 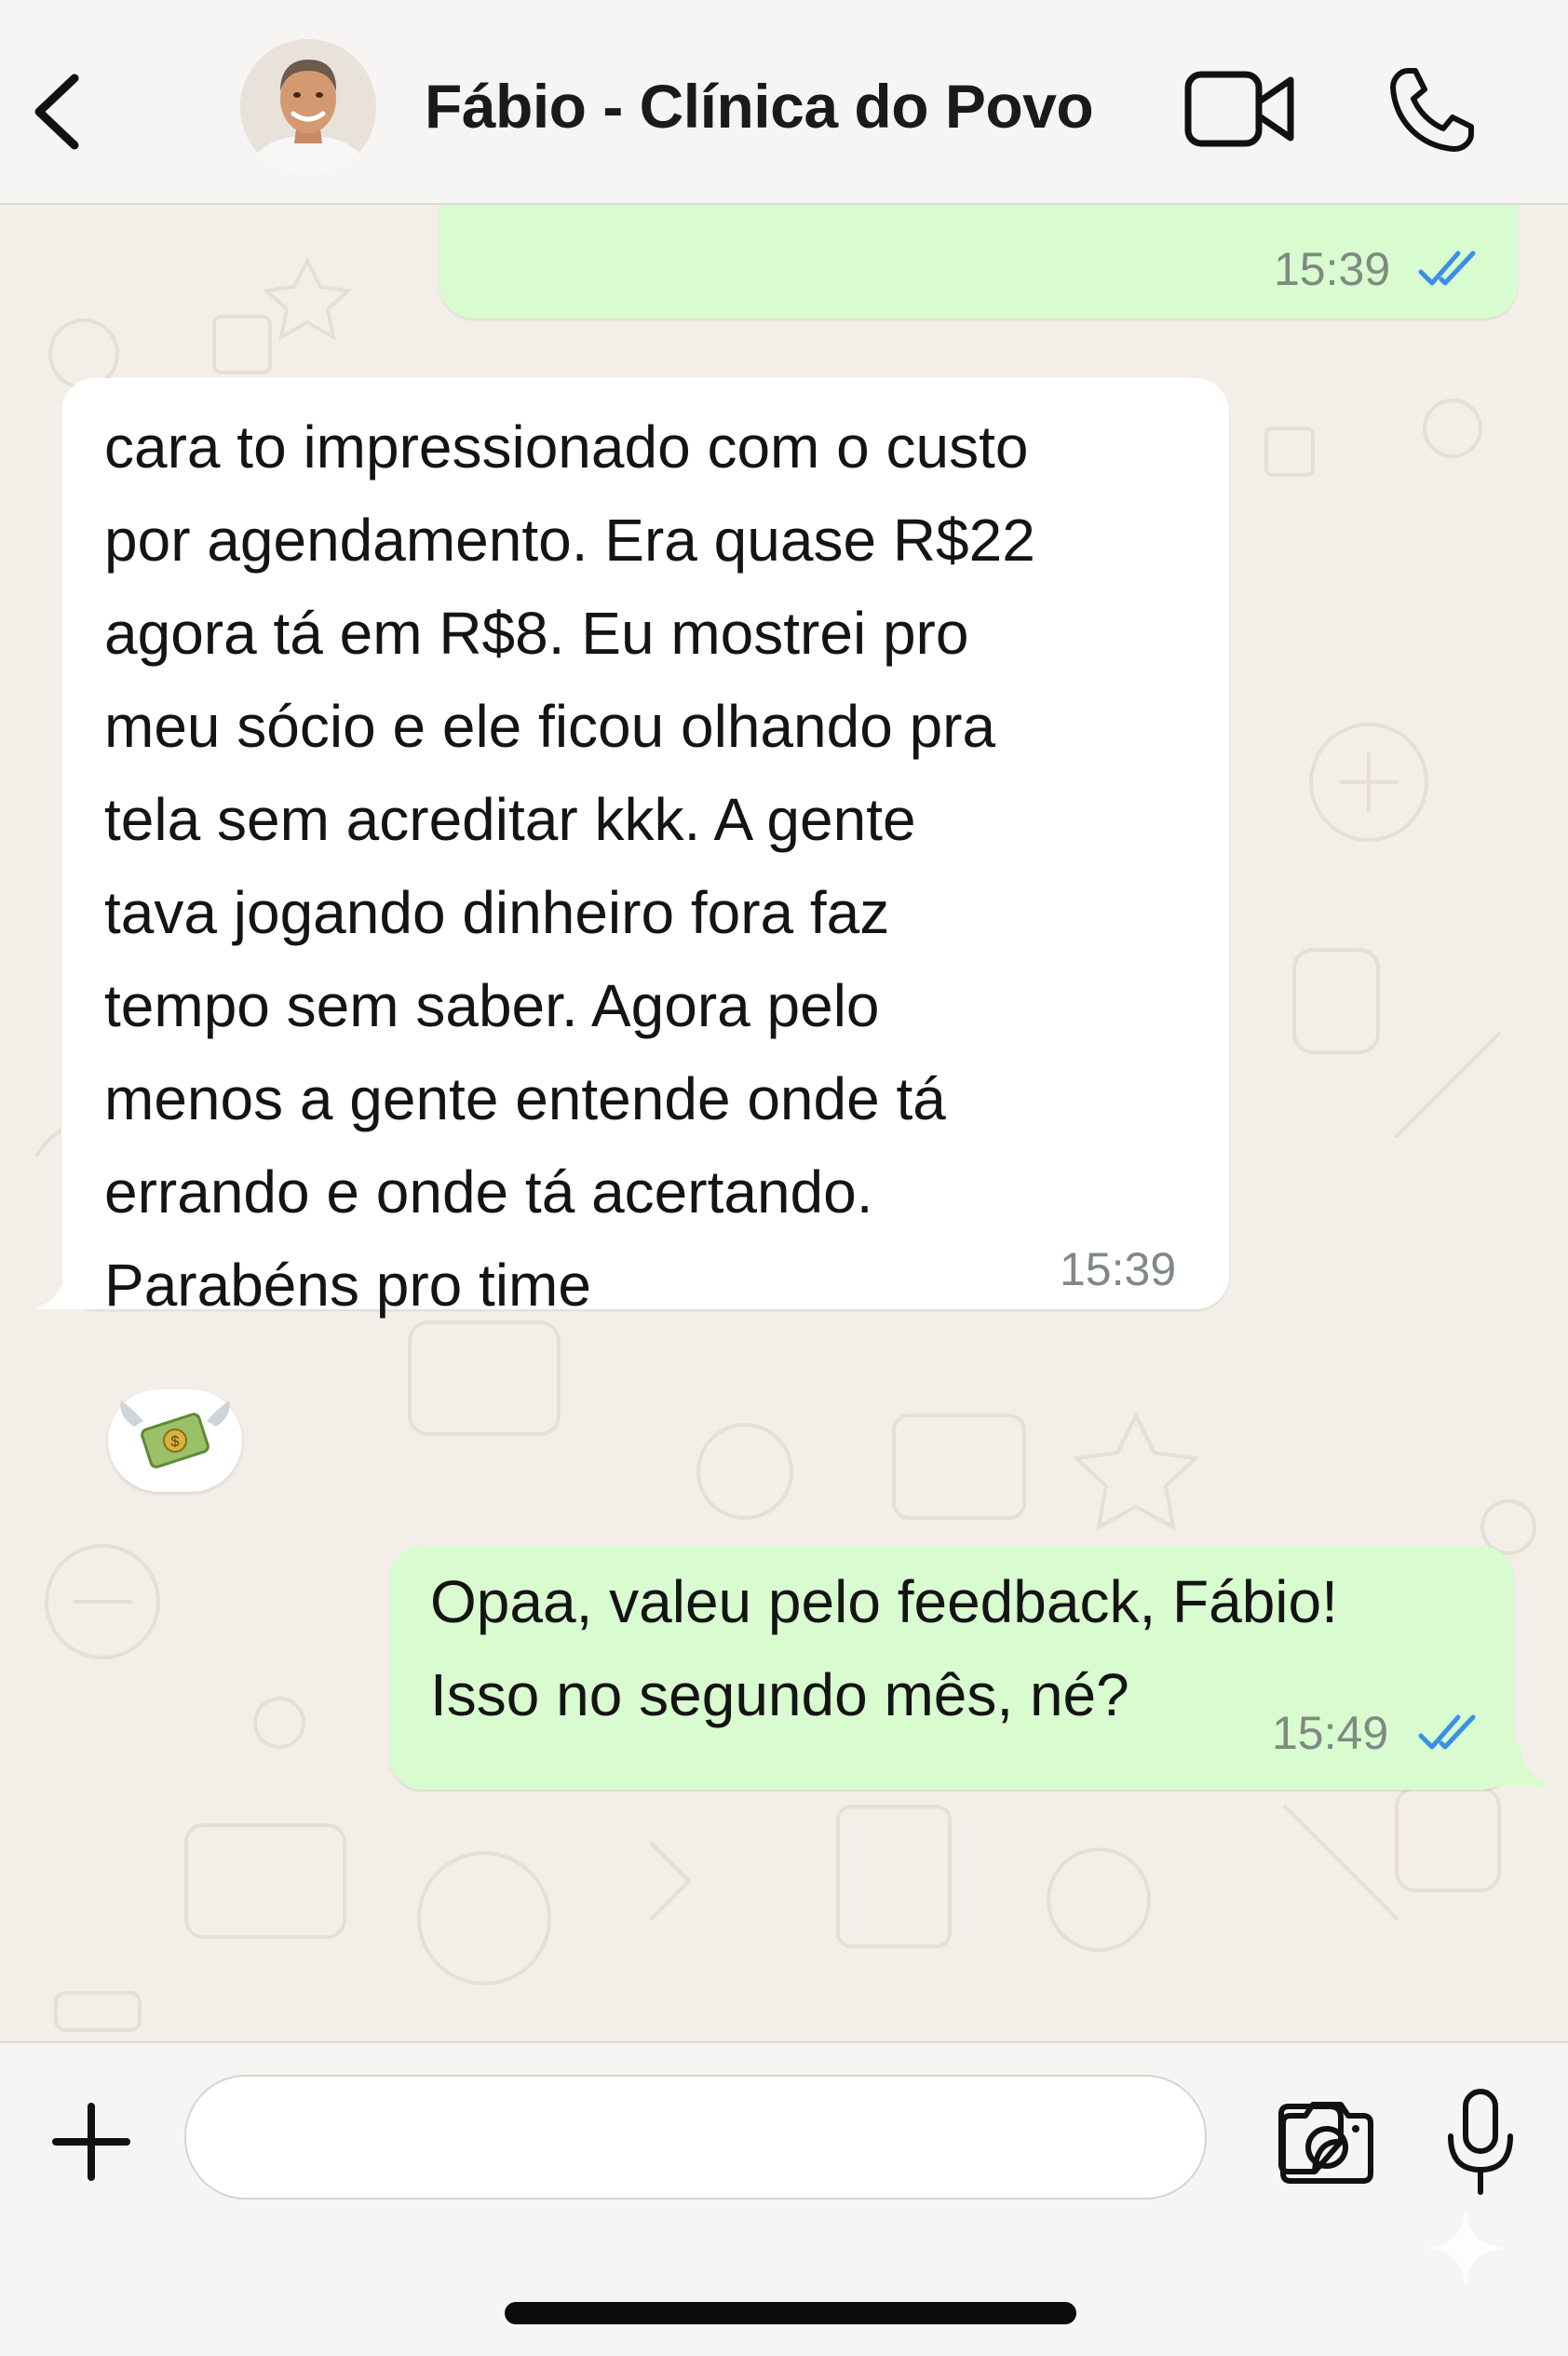 I want to click on camera-button, so click(x=1327, y=2141).